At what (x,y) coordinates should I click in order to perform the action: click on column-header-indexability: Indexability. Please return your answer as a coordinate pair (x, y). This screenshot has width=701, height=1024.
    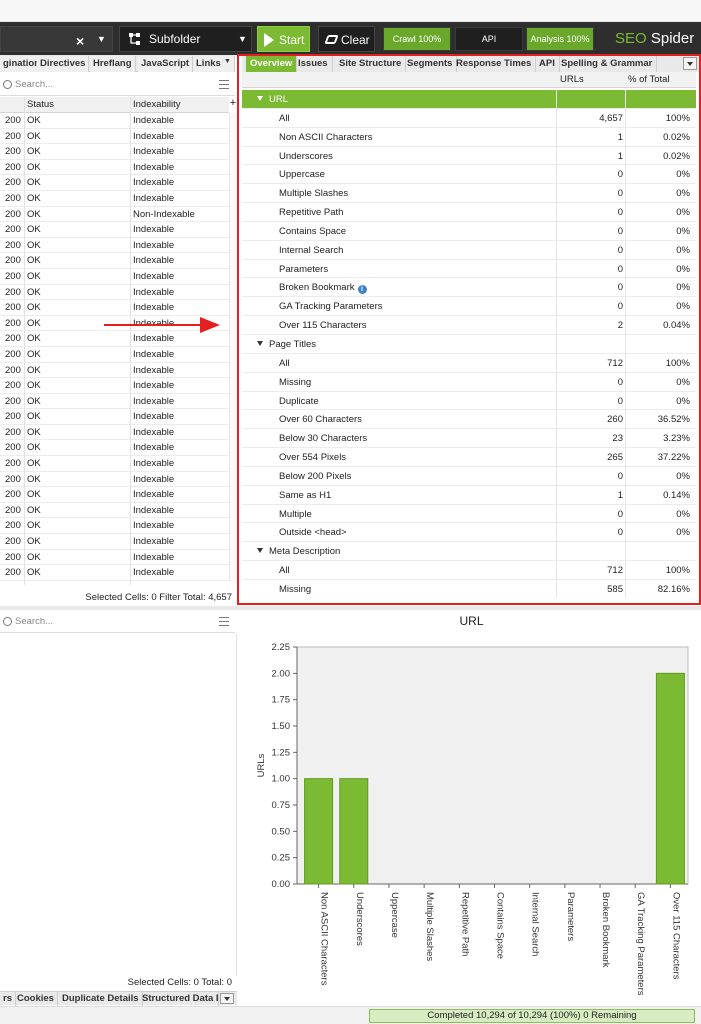
    Looking at the image, I should click on (157, 104).